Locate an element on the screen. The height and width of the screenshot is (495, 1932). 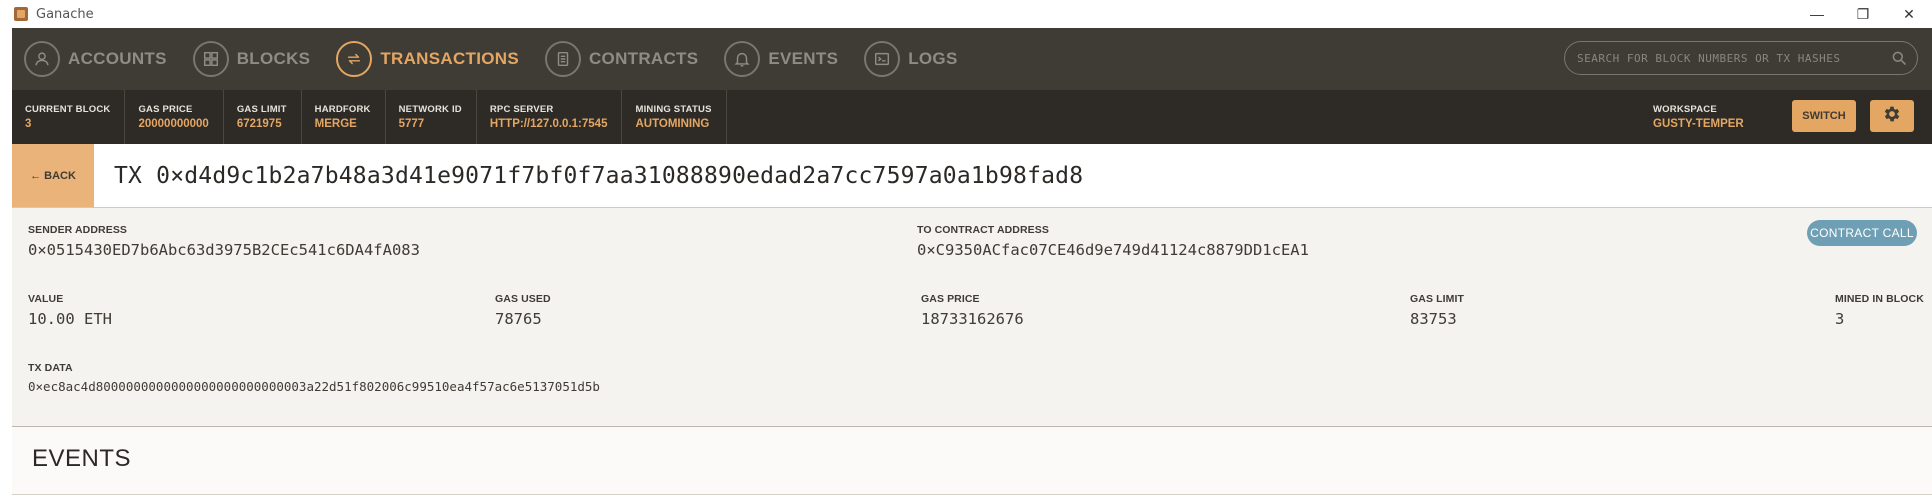
nav-contracts: CONTRACTS is located at coordinates (622, 59).